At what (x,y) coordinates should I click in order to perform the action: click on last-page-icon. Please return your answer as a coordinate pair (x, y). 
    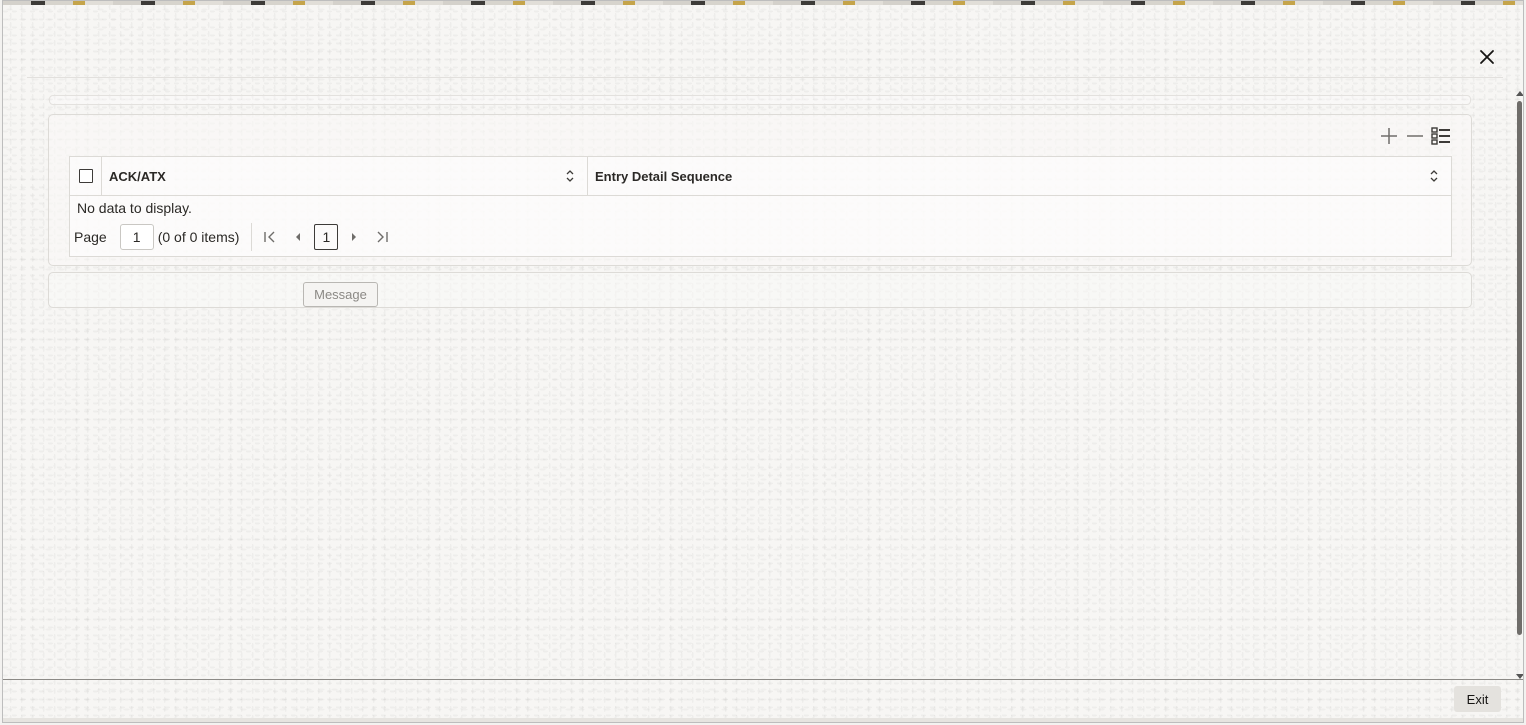
    Looking at the image, I should click on (383, 237).